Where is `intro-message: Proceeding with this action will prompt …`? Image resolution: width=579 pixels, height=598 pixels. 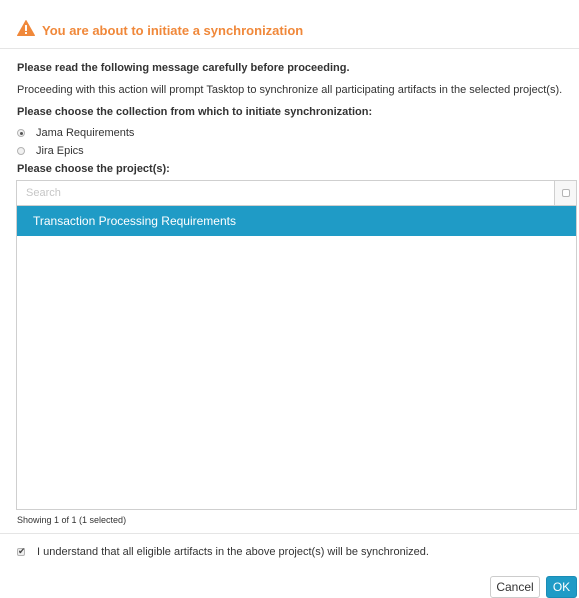
intro-message: Proceeding with this action will prompt … is located at coordinates (290, 90).